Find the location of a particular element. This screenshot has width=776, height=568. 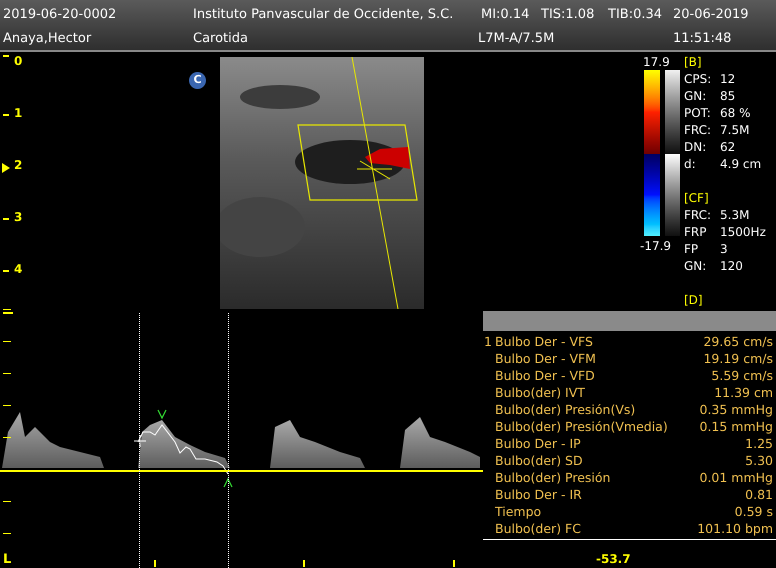

scale-min-label: -17.9 is located at coordinates (656, 246).